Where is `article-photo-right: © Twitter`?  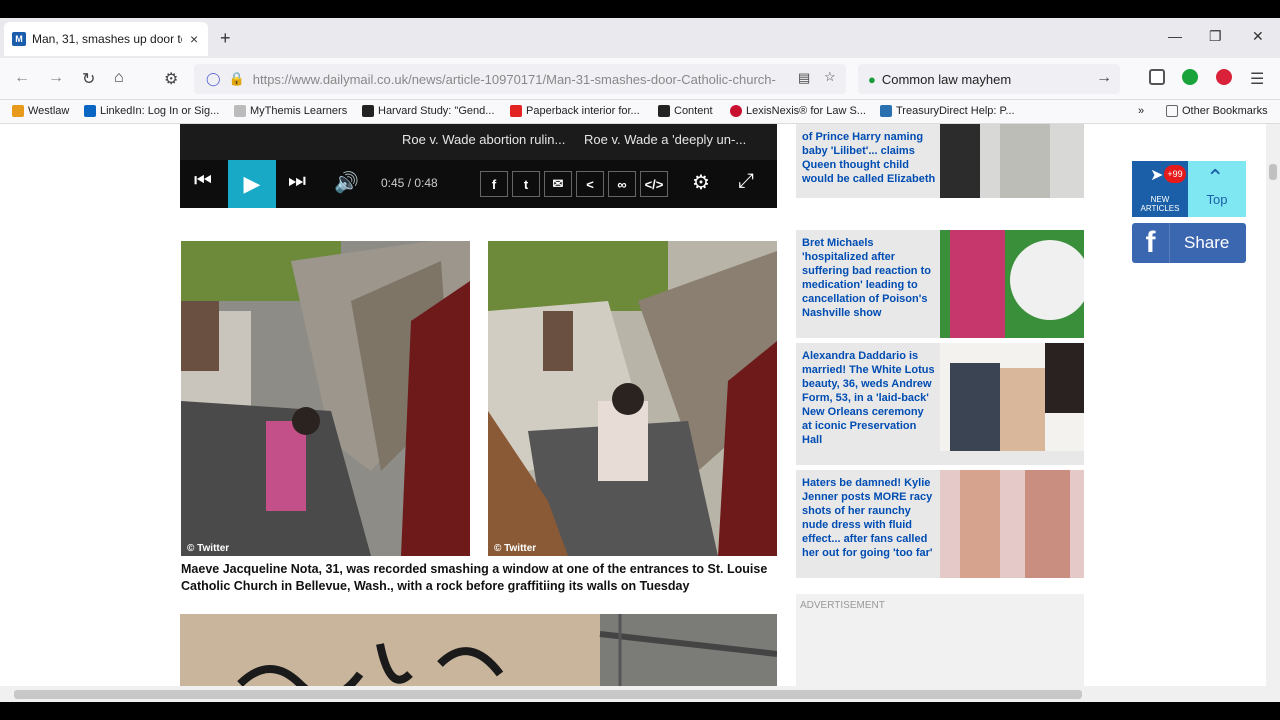
article-photo-right: © Twitter is located at coordinates (632, 398).